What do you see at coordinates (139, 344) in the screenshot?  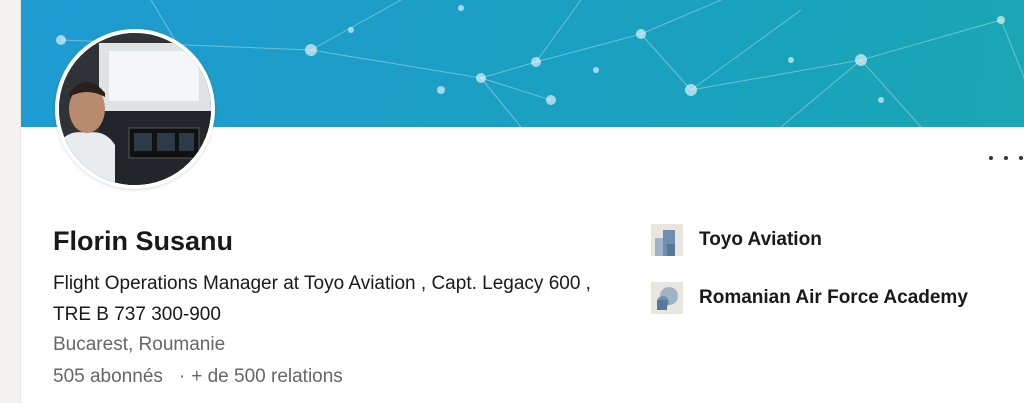 I see `profile-location: Bucarest, Roumanie` at bounding box center [139, 344].